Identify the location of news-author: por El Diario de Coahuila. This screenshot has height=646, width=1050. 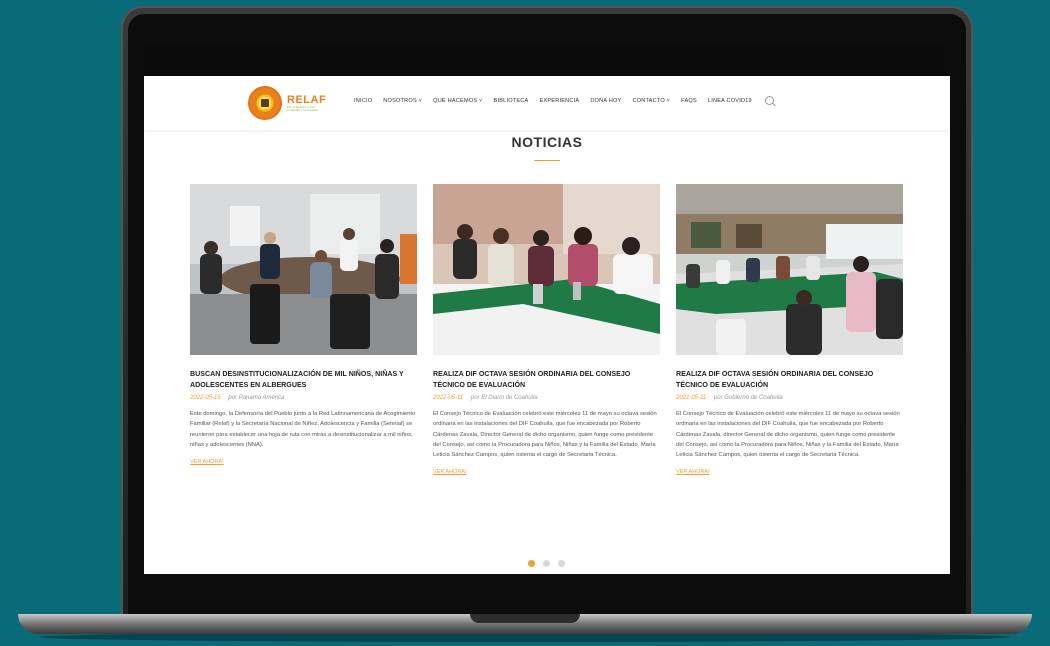
(504, 398).